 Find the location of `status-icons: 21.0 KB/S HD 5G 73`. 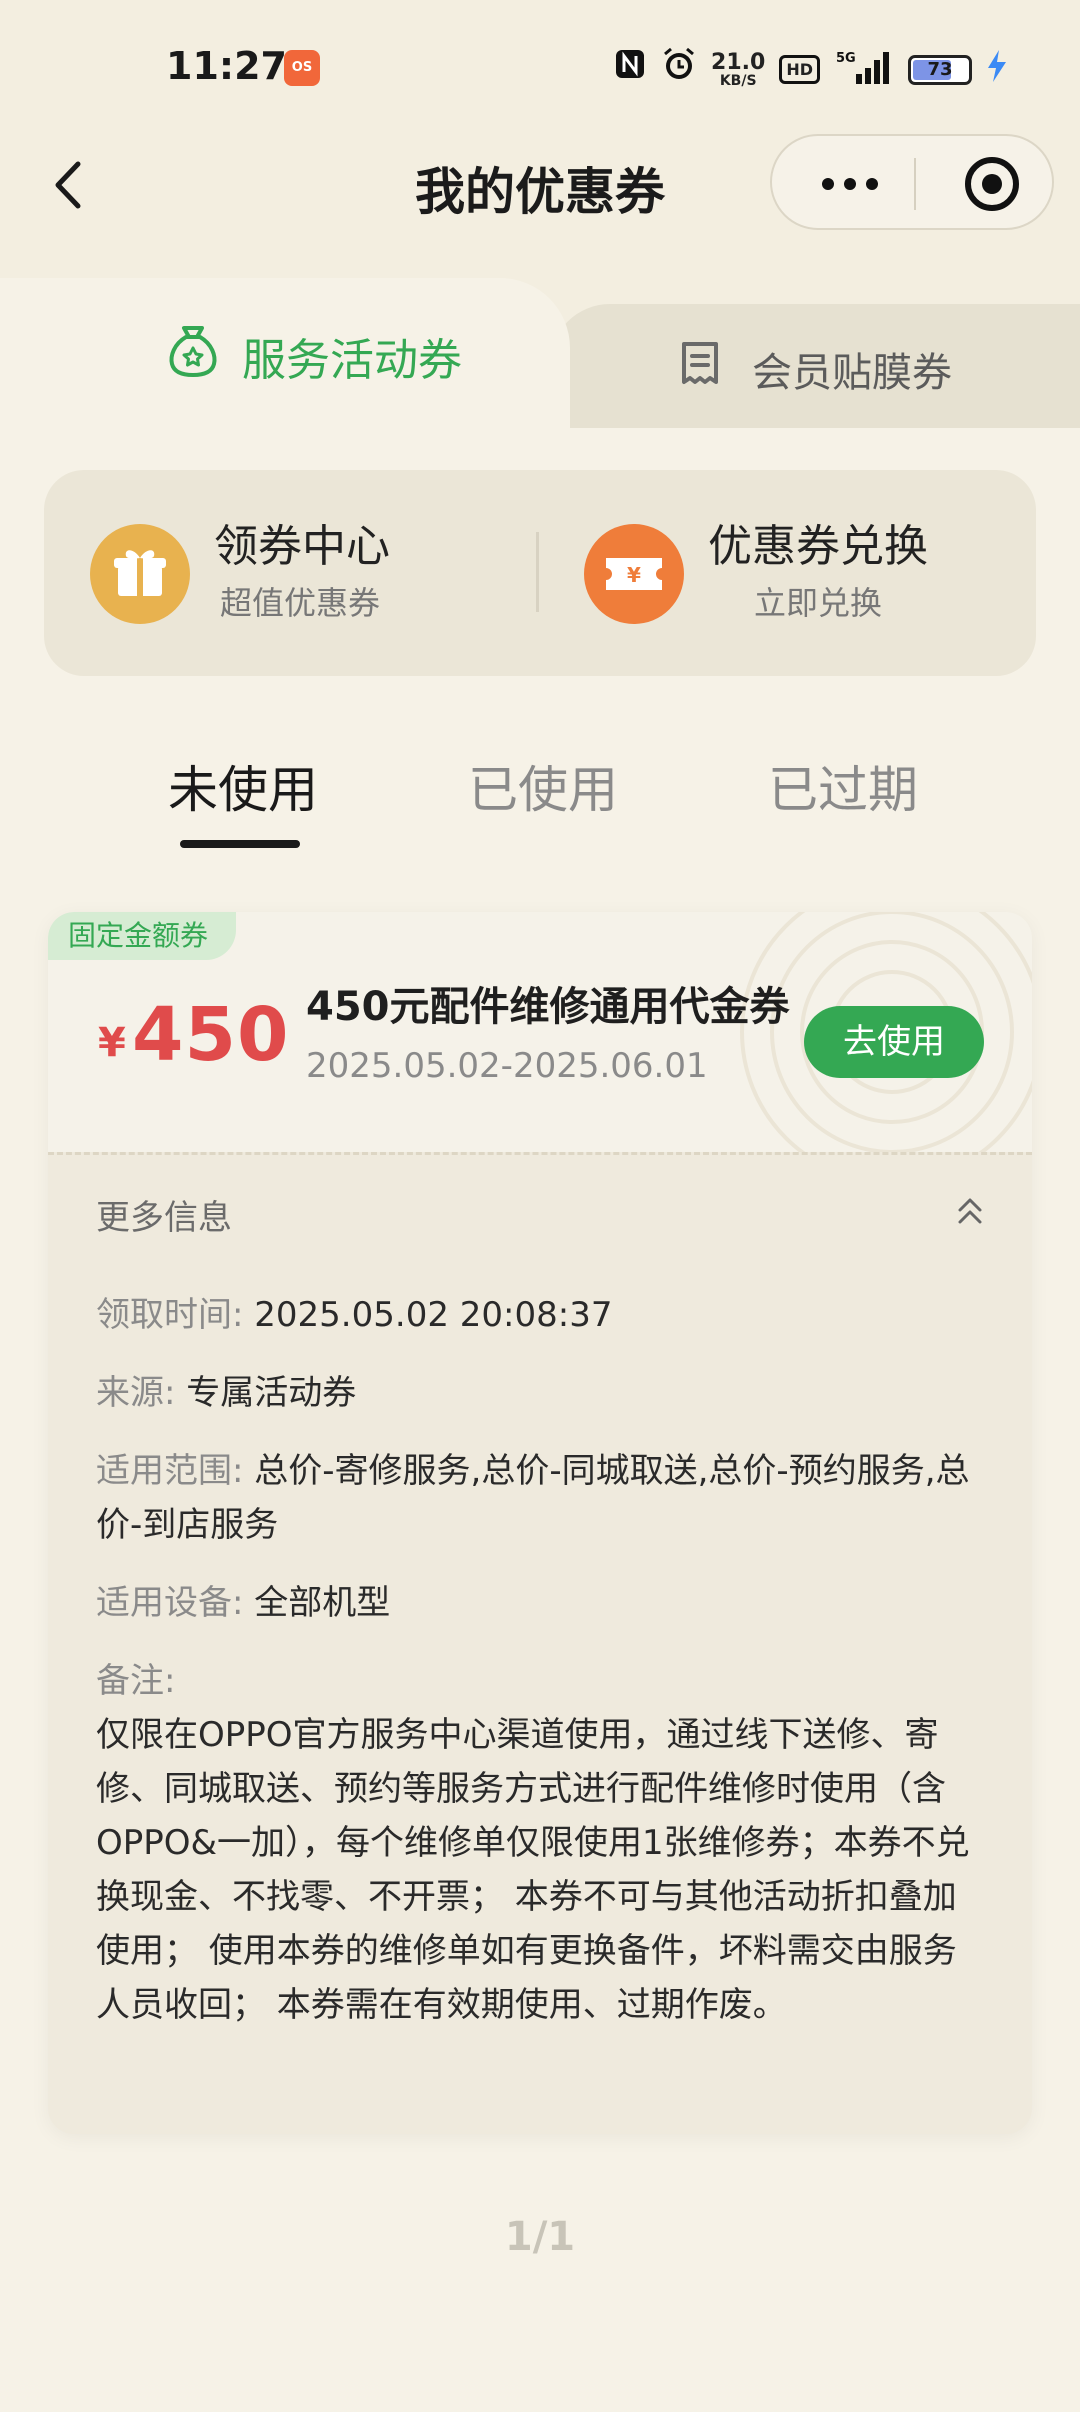

status-icons: 21.0 KB/S HD 5G 73 is located at coordinates (810, 69).